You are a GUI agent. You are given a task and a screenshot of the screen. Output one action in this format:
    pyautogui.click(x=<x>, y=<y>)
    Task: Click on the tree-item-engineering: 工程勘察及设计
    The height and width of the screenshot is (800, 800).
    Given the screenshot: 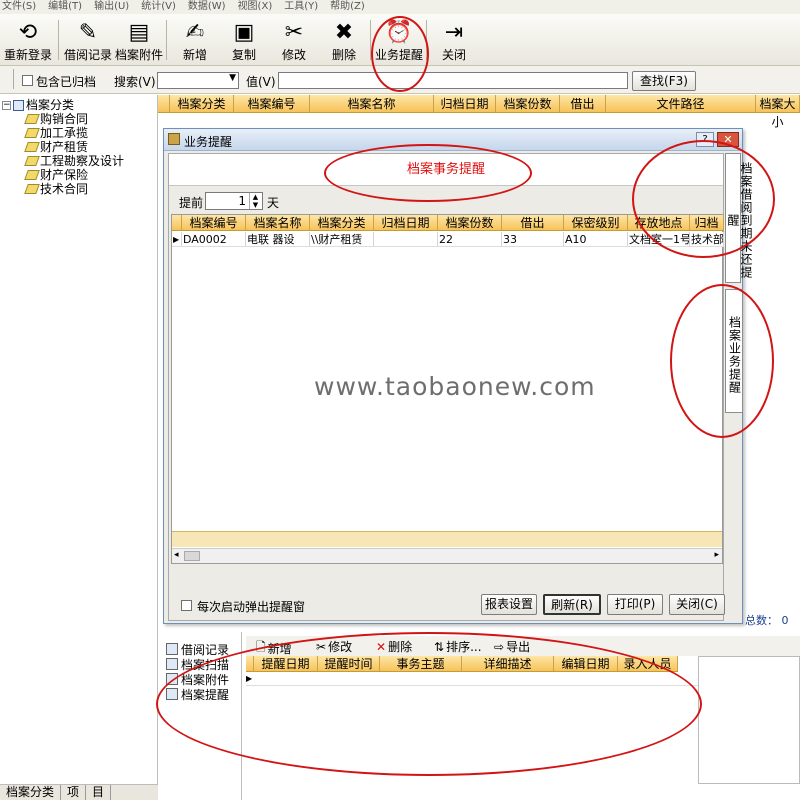 What is the action you would take?
    pyautogui.click(x=74, y=161)
    